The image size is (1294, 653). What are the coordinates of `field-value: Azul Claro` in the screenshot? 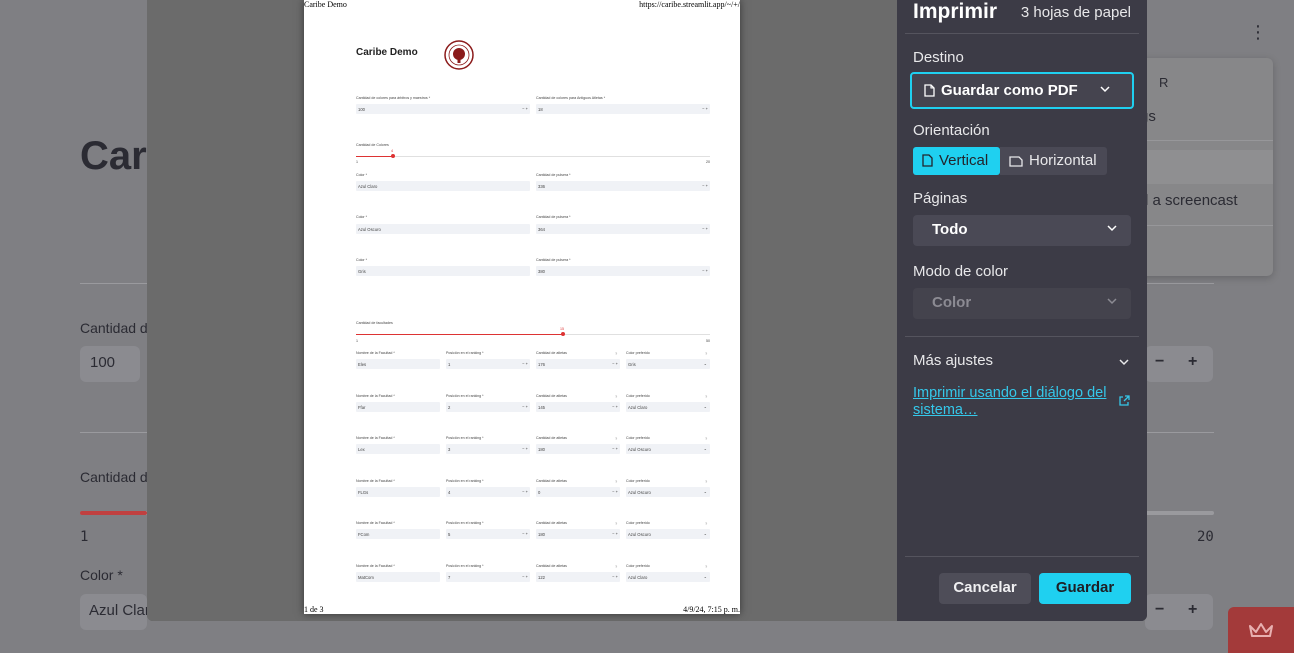 It's located at (638, 577).